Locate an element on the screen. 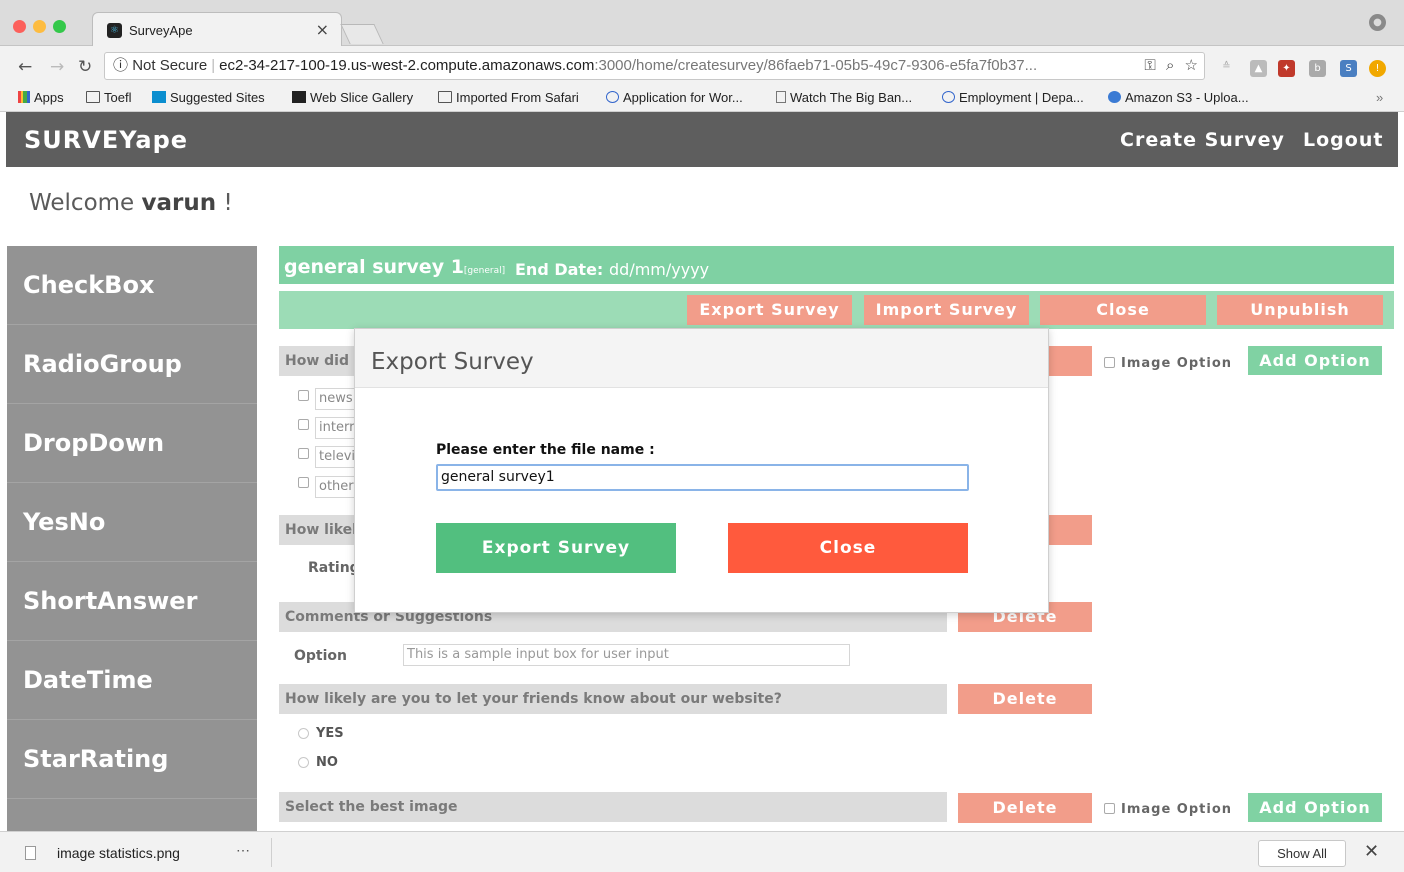 This screenshot has height=872, width=1404. back-arrow-icon: ← is located at coordinates (25, 67).